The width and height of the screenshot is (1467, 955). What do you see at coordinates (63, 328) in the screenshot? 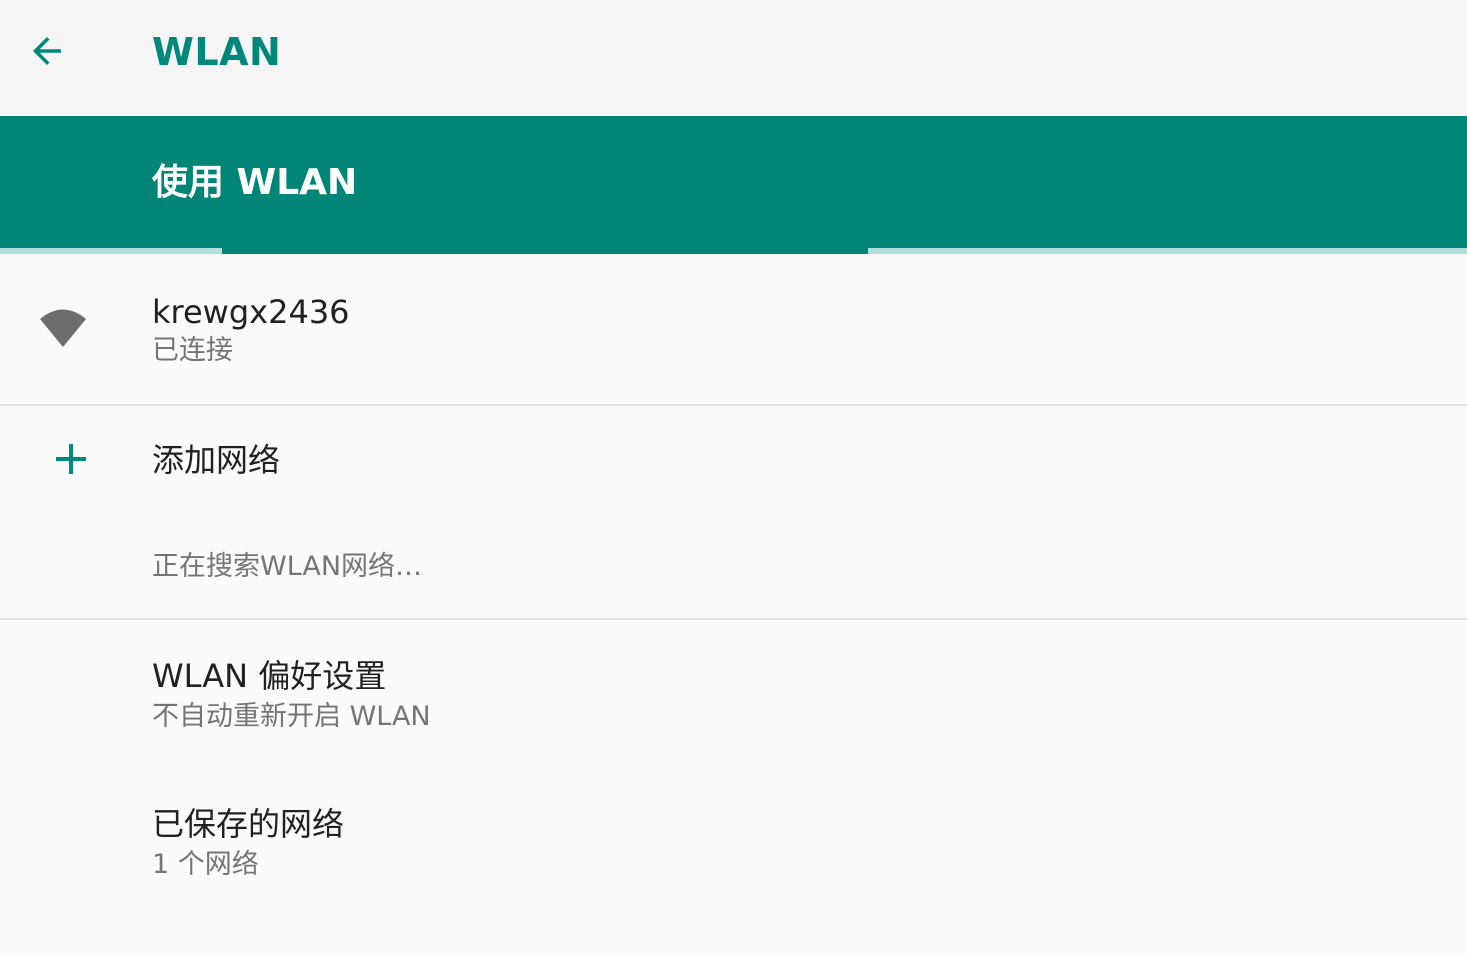
I see `wifi-signal-icon` at bounding box center [63, 328].